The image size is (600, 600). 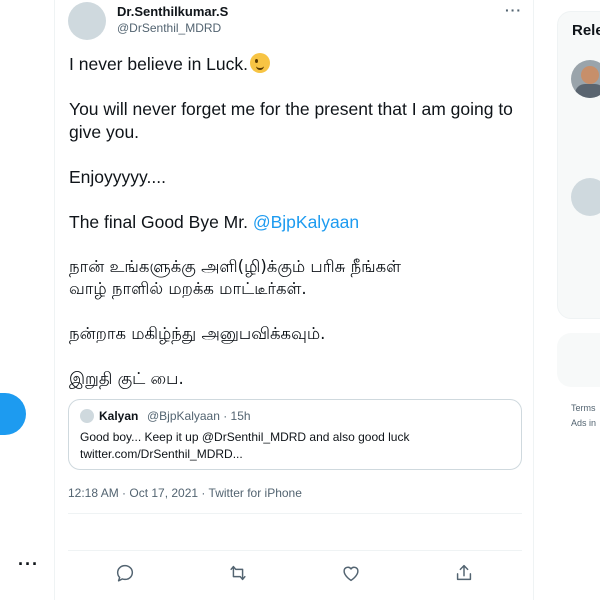 I want to click on quoted-author-avatar, so click(x=87, y=416).